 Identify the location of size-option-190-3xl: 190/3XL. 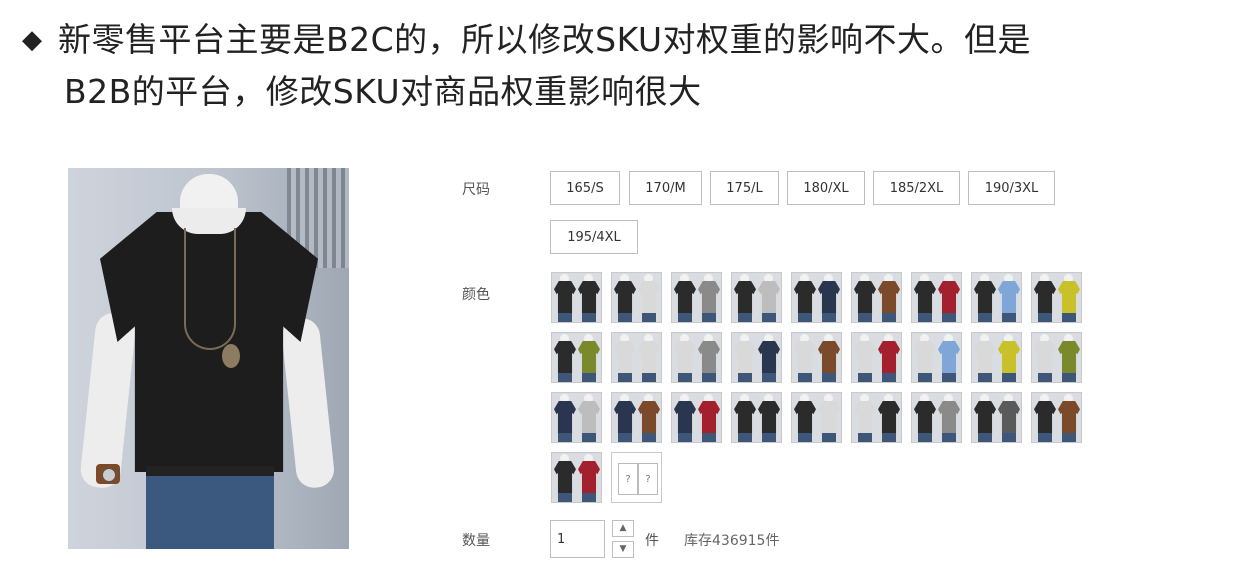
(1011, 188).